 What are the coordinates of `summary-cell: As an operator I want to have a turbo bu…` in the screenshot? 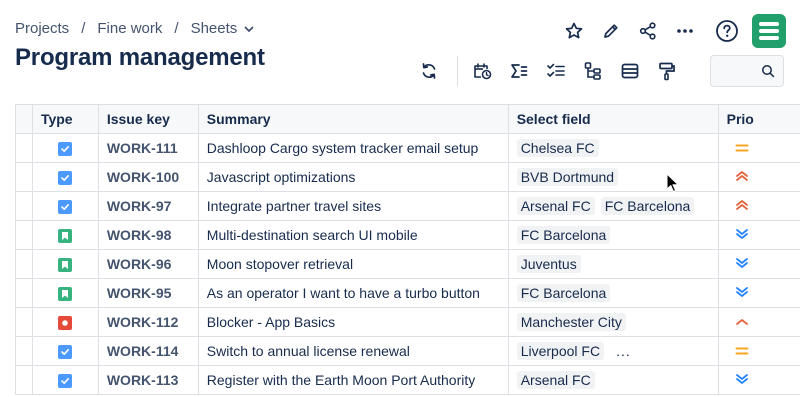 It's located at (353, 293).